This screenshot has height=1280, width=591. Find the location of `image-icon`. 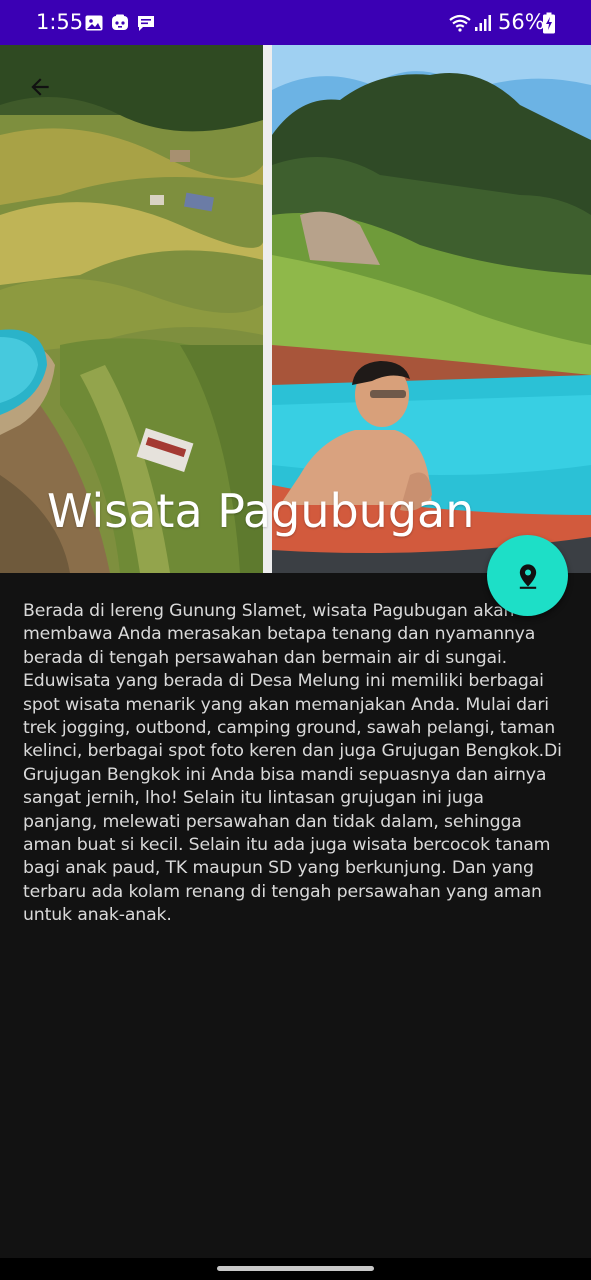

image-icon is located at coordinates (94, 23).